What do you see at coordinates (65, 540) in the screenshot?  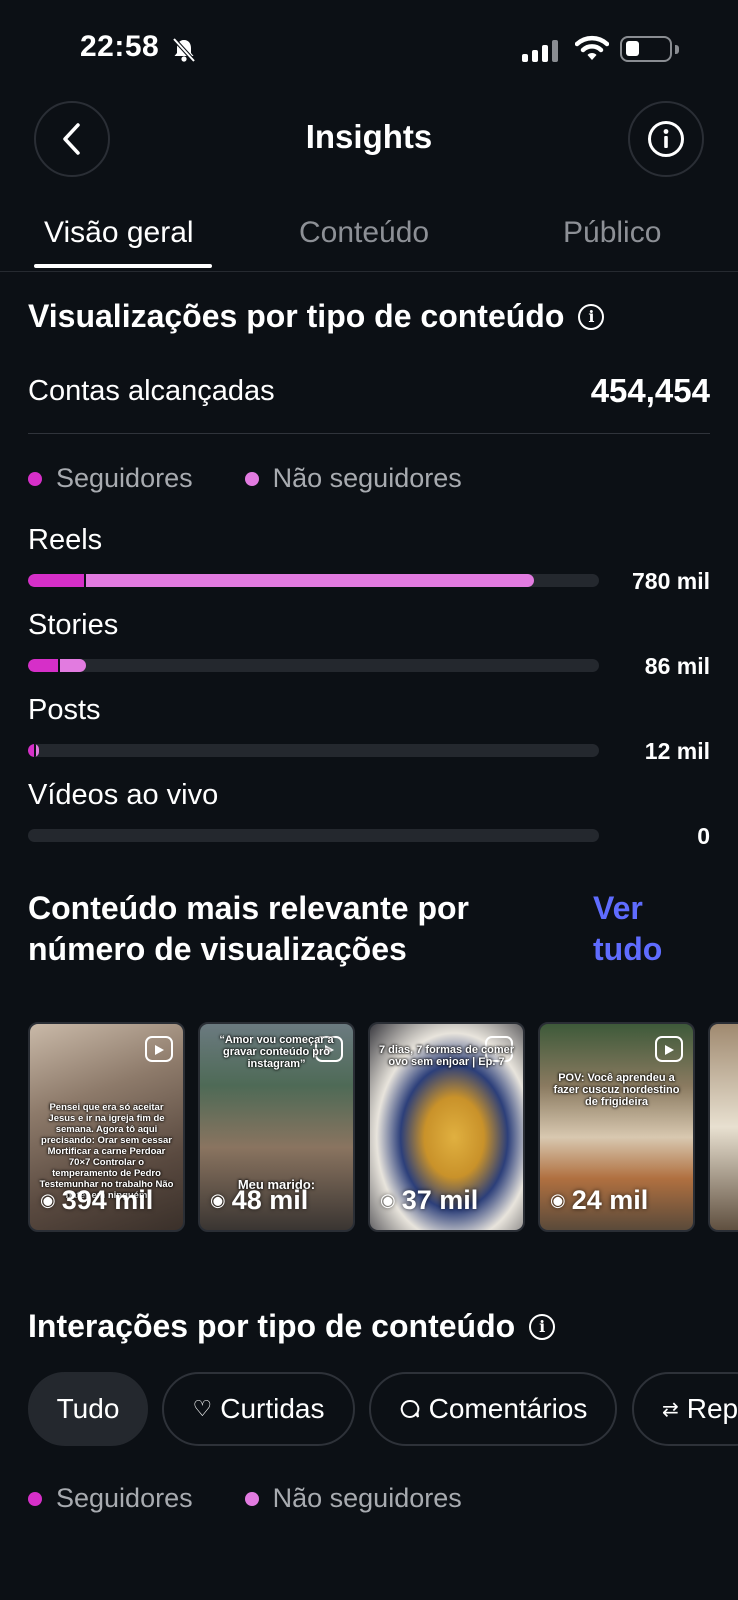 I see `bar-label-reels: Reels` at bounding box center [65, 540].